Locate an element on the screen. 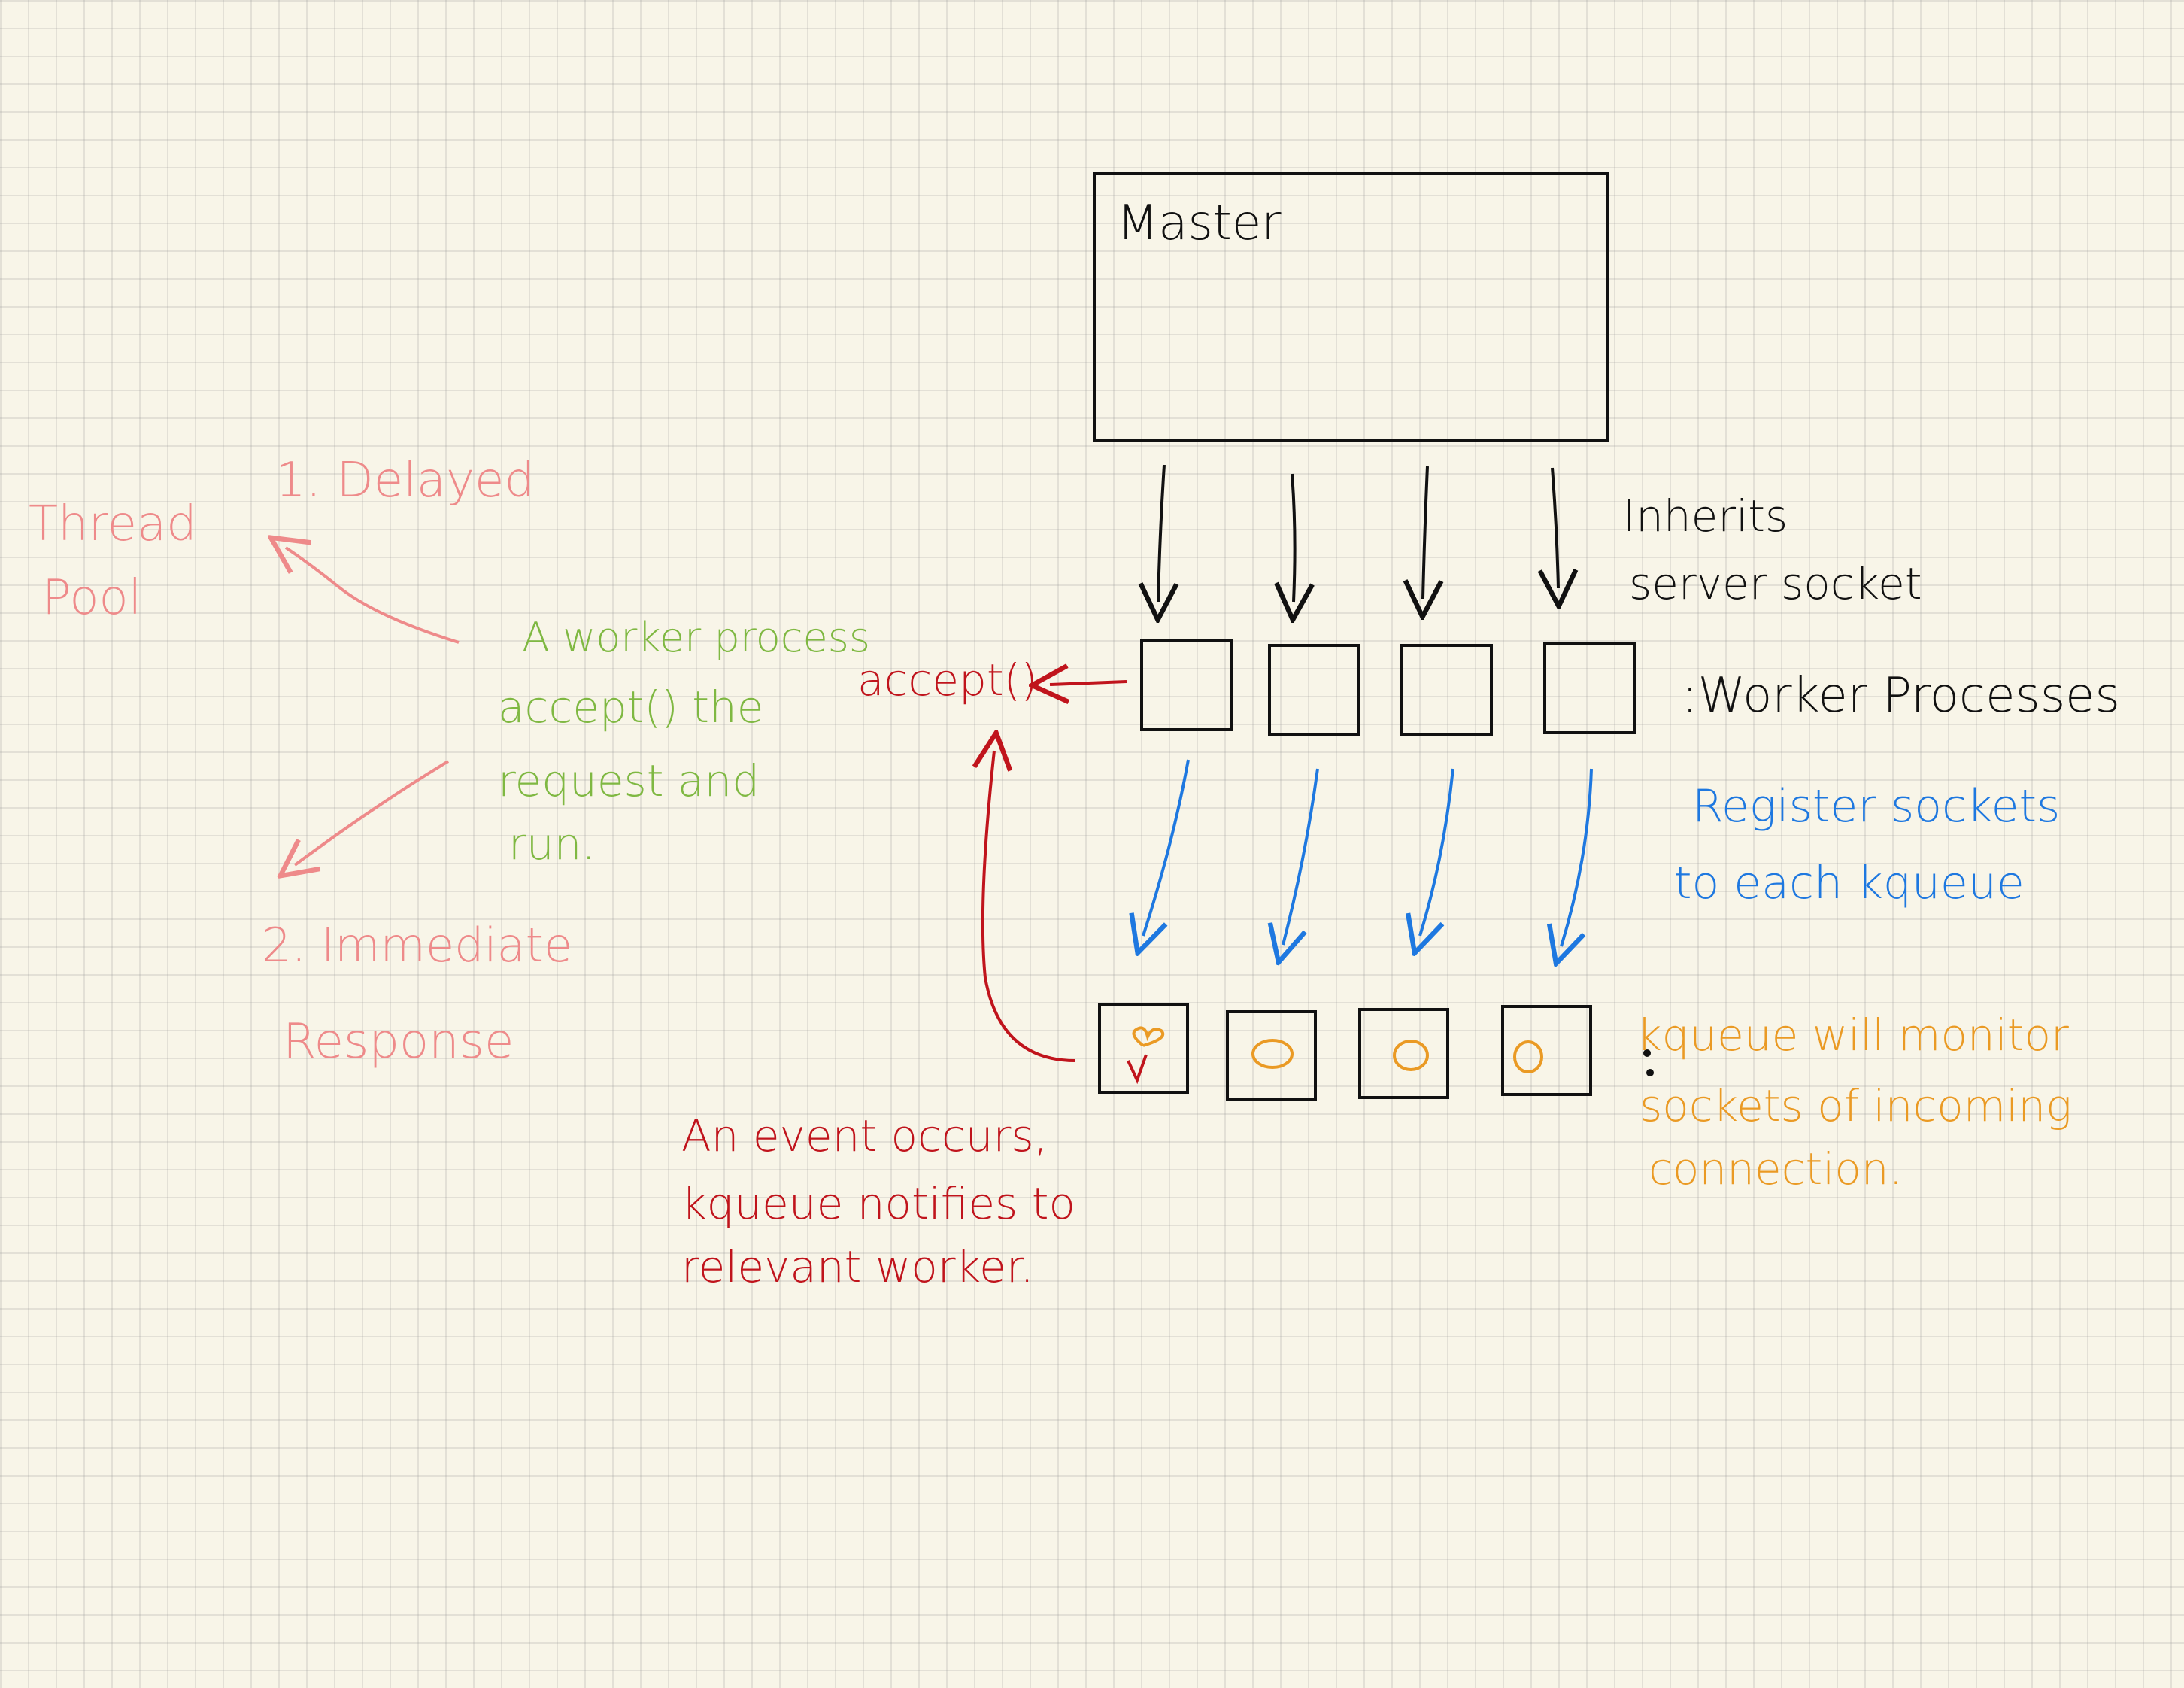 The height and width of the screenshot is (1688, 2184). event-note-line1: An event occurs, is located at coordinates (864, 1135).